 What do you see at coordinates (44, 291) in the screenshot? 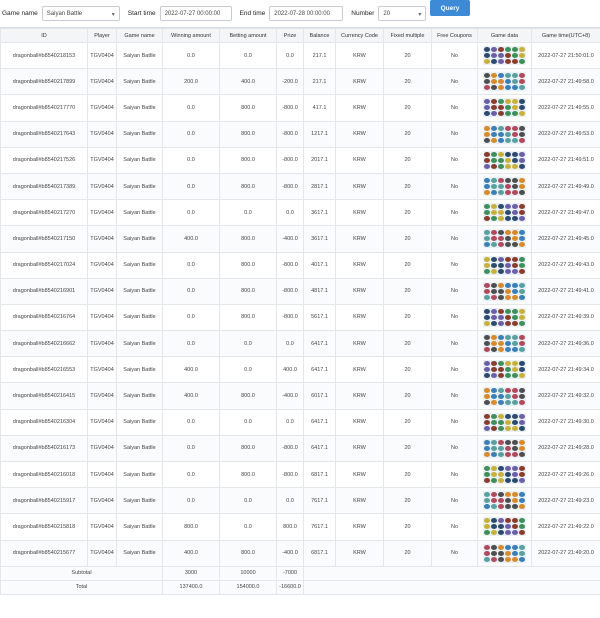
I see `cell-id: dragonball#b8540216901` at bounding box center [44, 291].